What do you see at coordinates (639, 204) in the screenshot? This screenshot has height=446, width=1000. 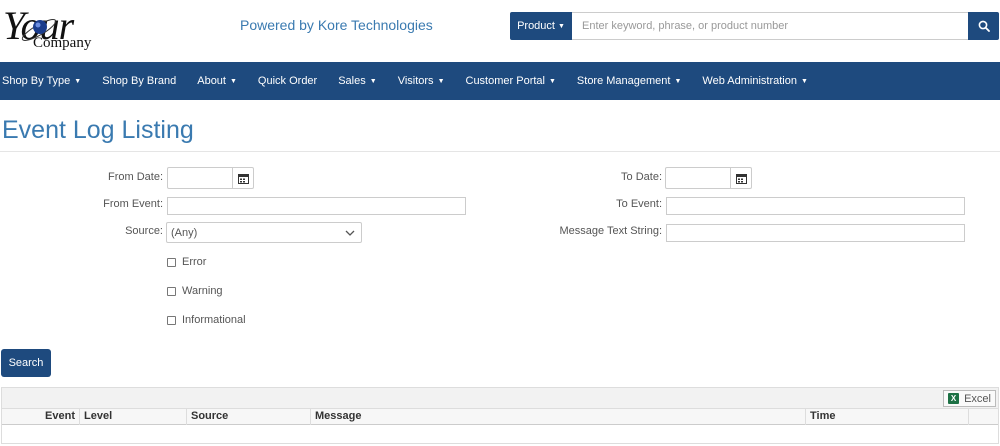 I see `to-event-label: To Event:` at bounding box center [639, 204].